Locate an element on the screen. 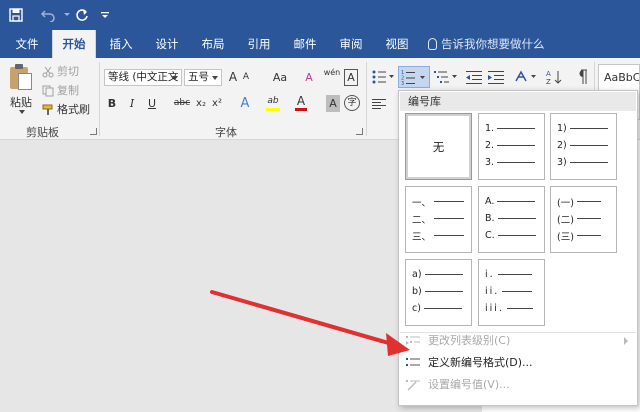 The height and width of the screenshot is (412, 640). tab-layout: 布局 is located at coordinates (213, 44).